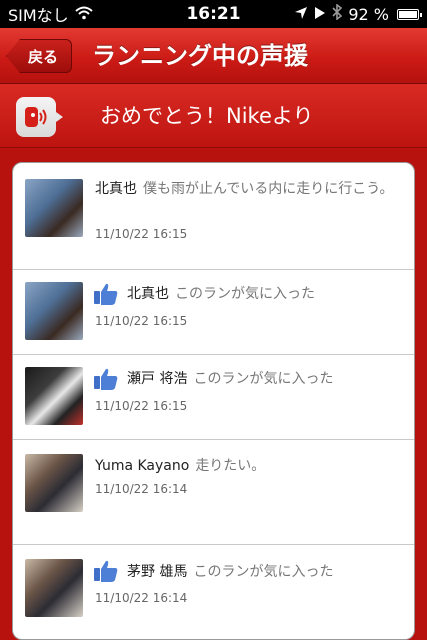  Describe the element at coordinates (200, 56) in the screenshot. I see `page-title: ランニング中の声援` at that location.